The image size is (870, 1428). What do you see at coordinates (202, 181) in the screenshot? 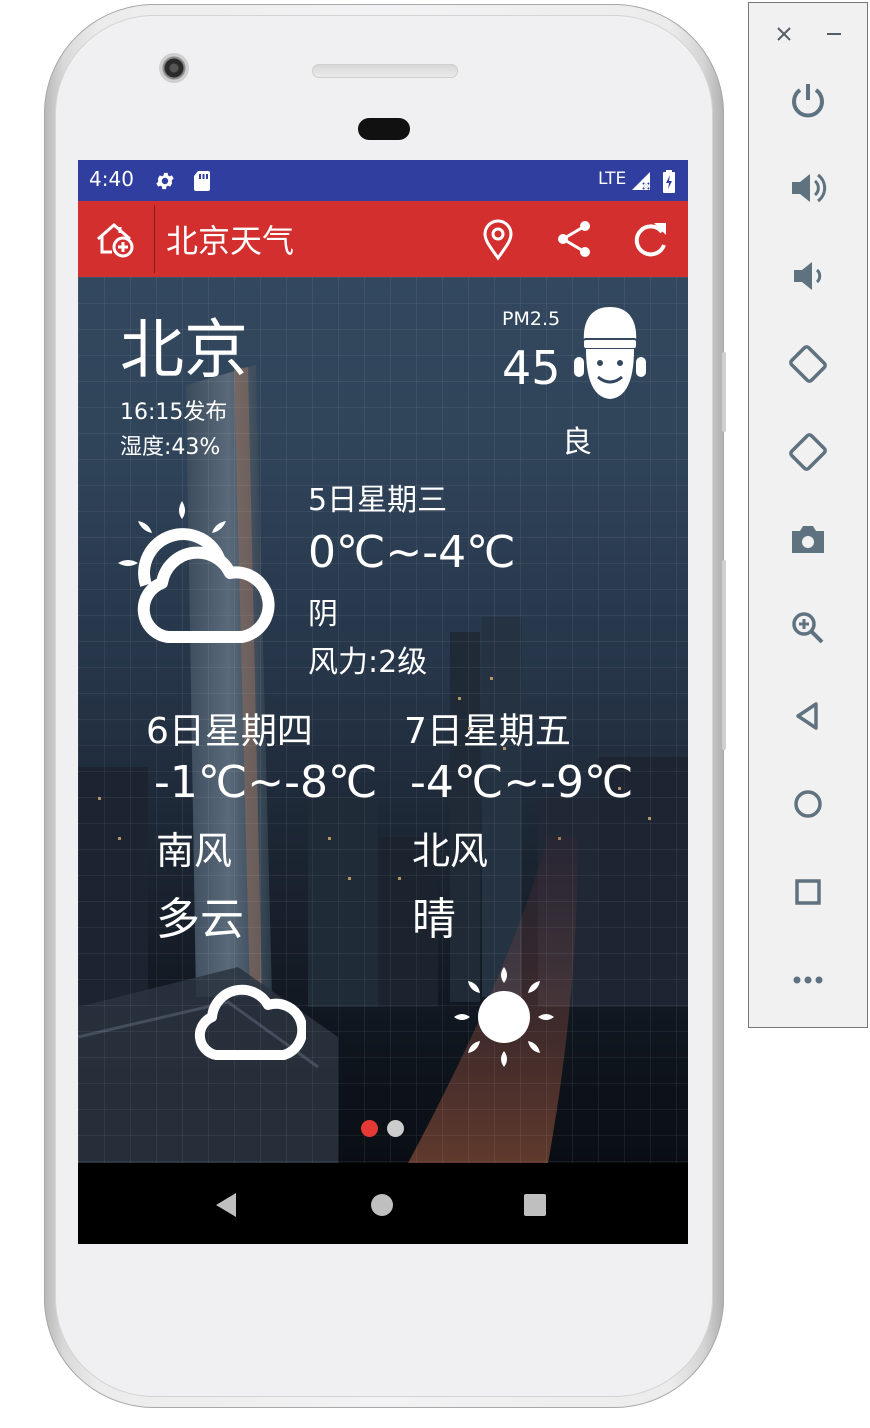
I see `sd-card-icon` at bounding box center [202, 181].